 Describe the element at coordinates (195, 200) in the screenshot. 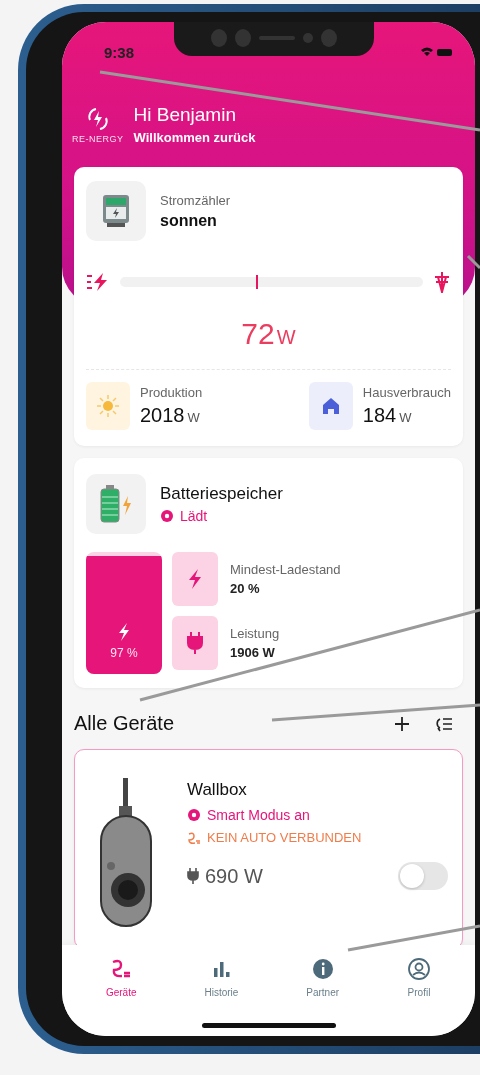

I see `meter-label: Stromzähler` at that location.